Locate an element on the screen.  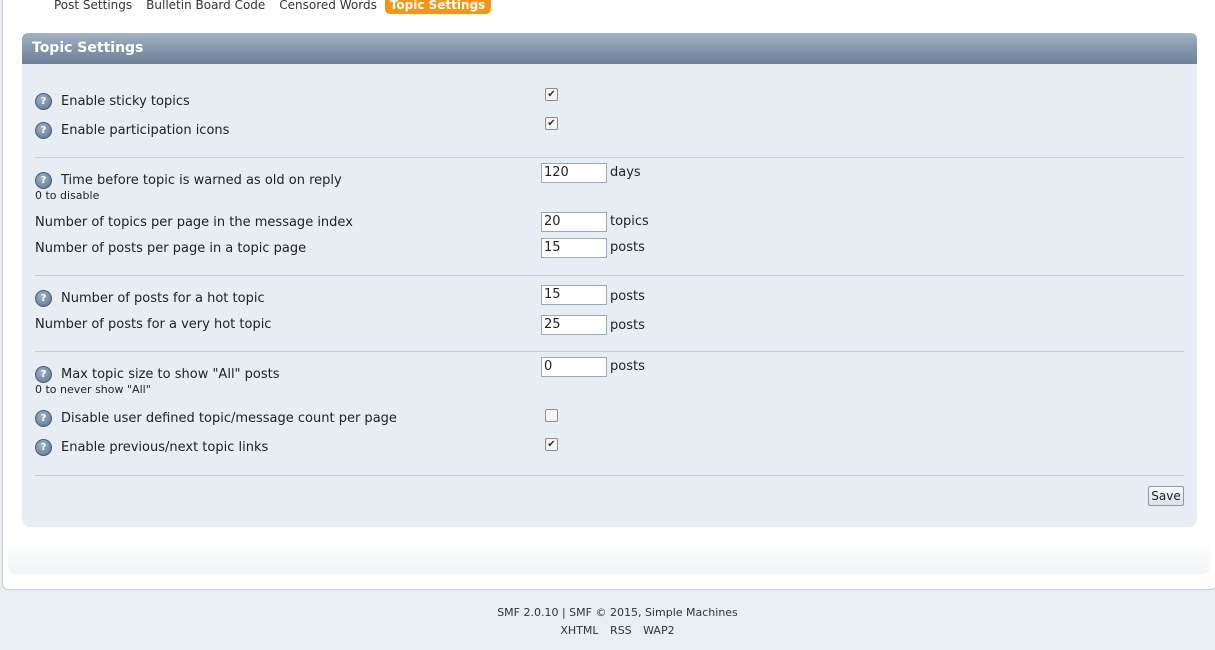
unit-label: topics is located at coordinates (629, 221).